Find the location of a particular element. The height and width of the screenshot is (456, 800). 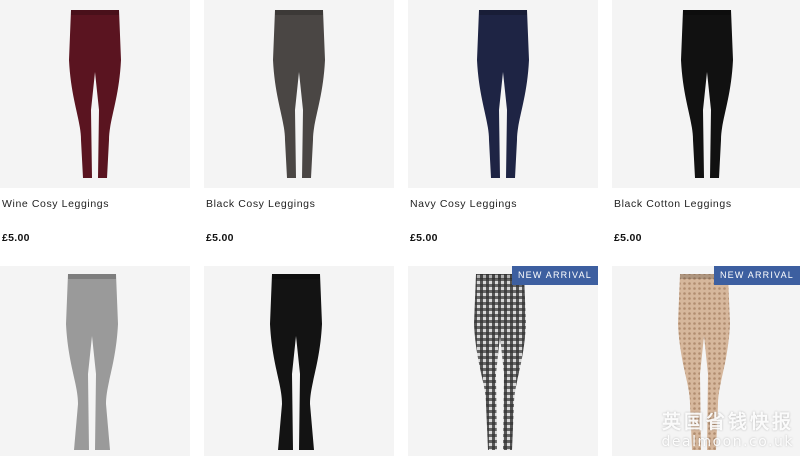

product-name: Navy Cosy Leggings is located at coordinates (463, 204).